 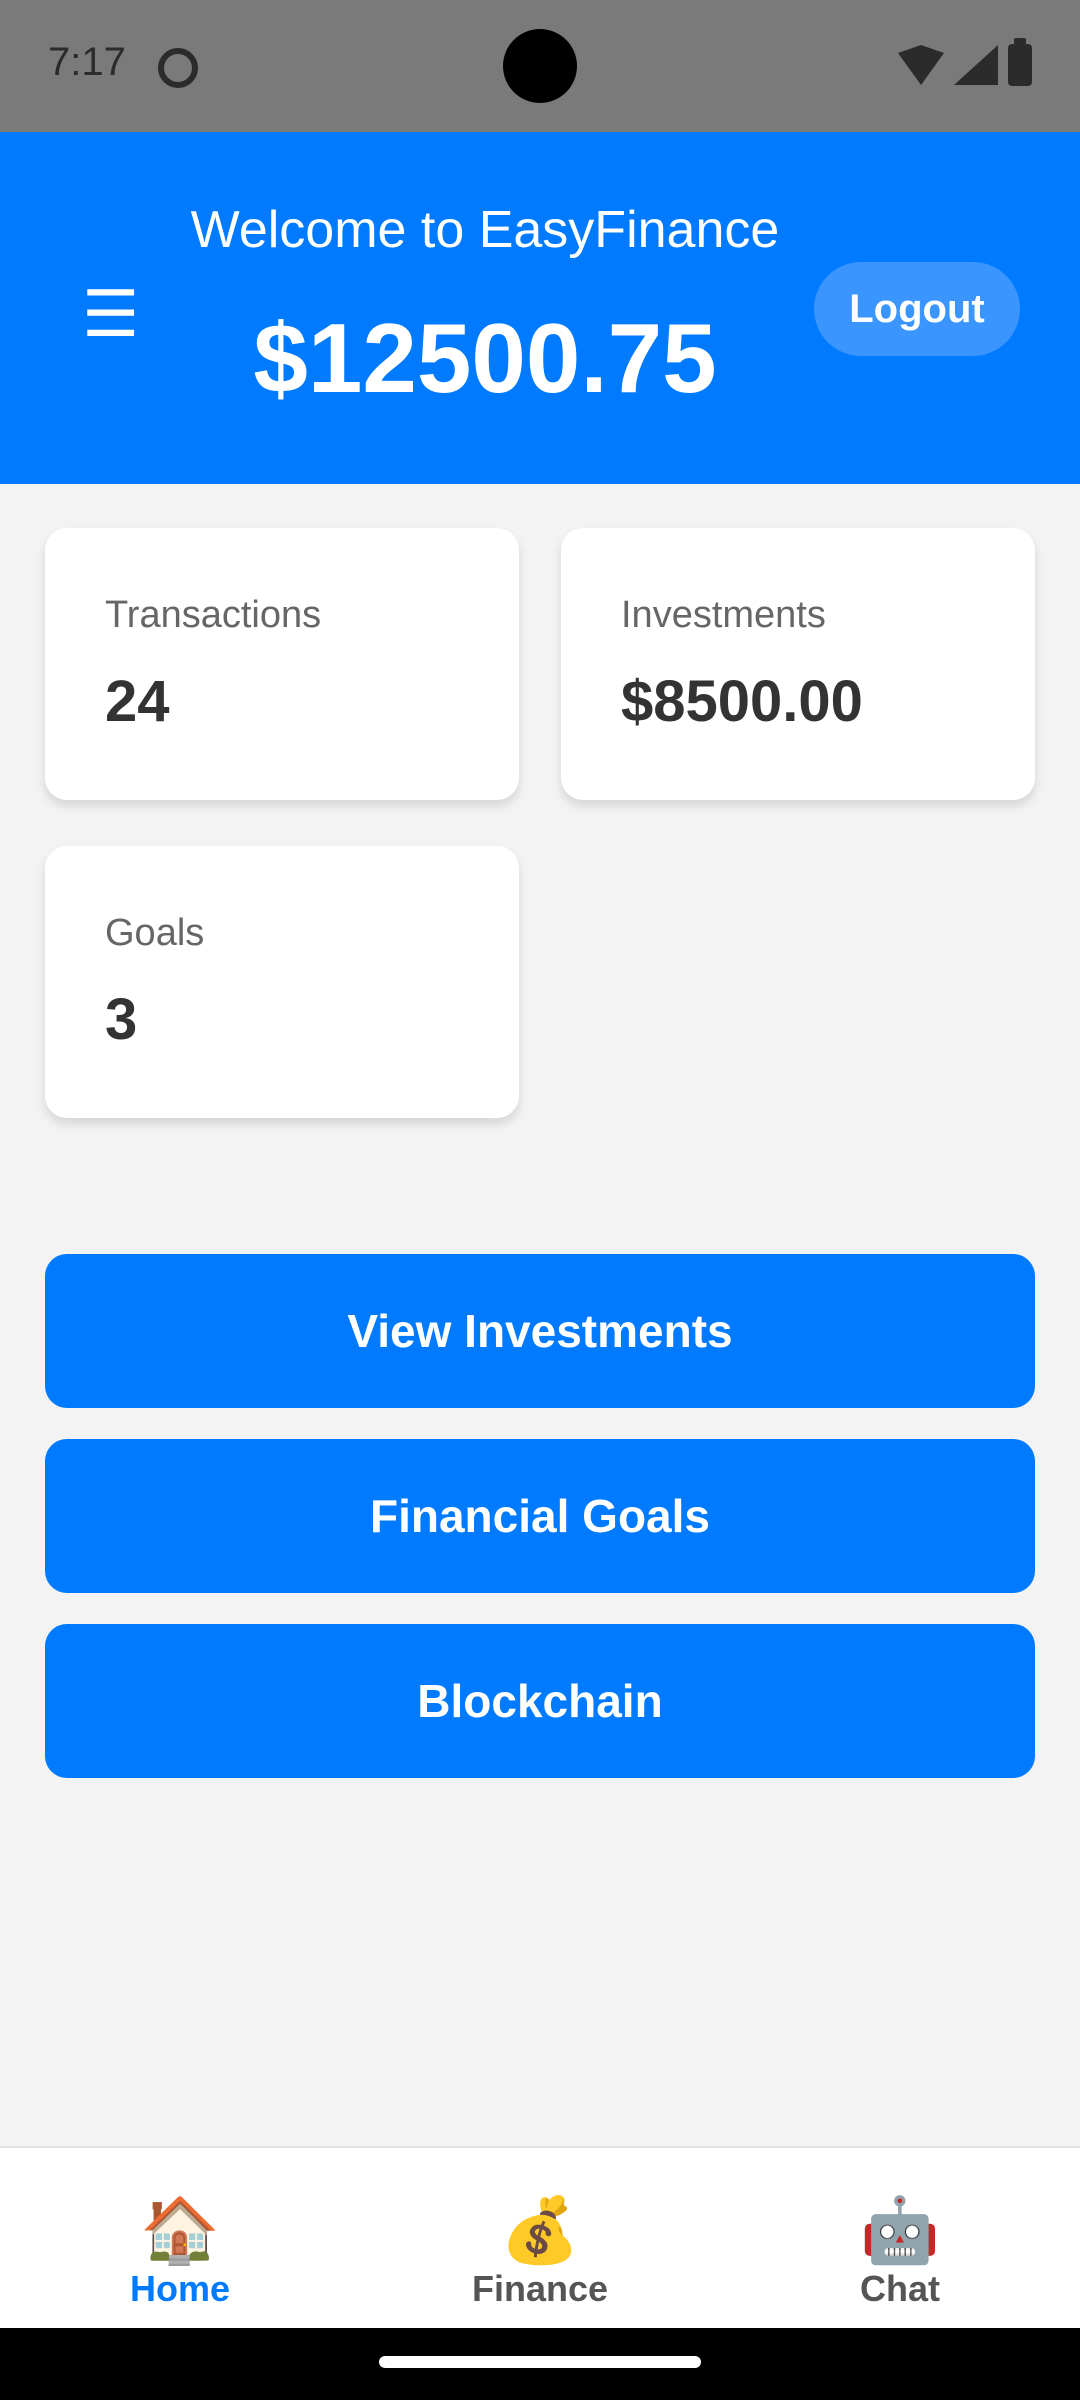 What do you see at coordinates (87, 62) in the screenshot?
I see `status-time: 7:17` at bounding box center [87, 62].